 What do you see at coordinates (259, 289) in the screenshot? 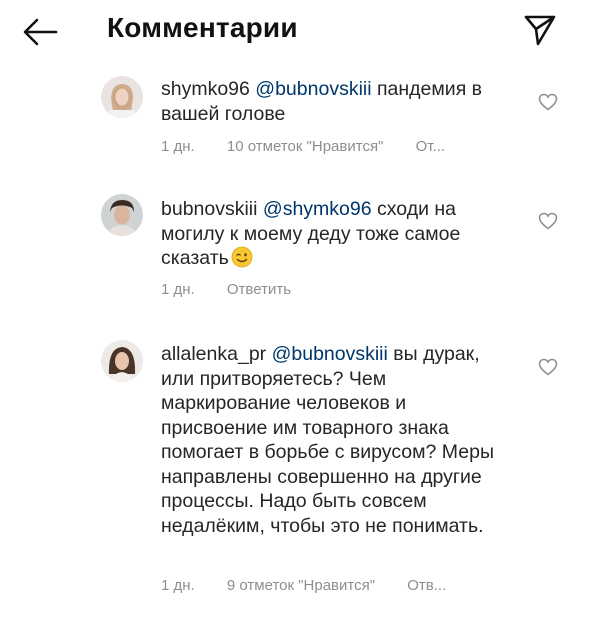
I see `reply-button: Ответить` at bounding box center [259, 289].